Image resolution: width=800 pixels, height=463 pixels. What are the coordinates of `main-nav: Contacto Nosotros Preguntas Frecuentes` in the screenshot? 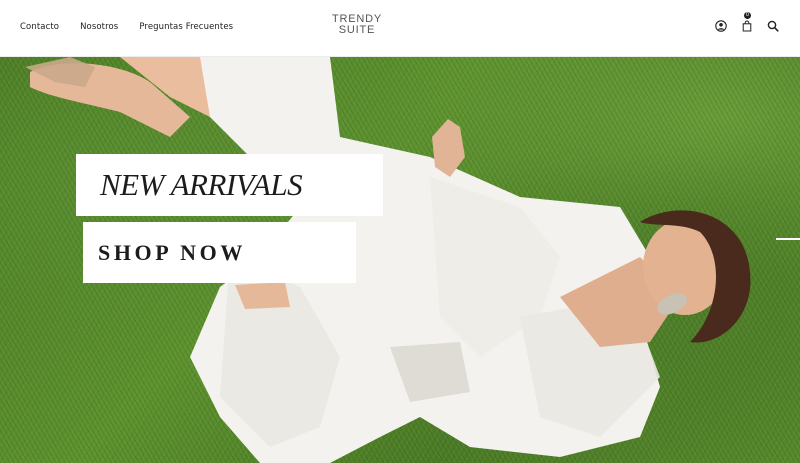 It's located at (126, 27).